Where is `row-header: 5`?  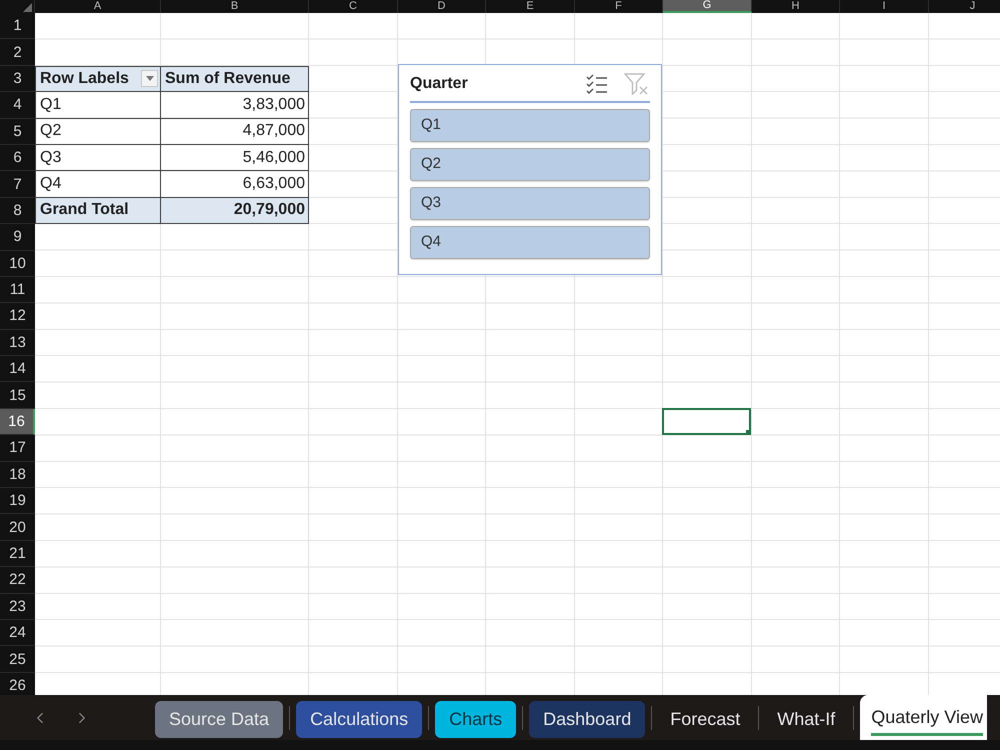
row-header: 5 is located at coordinates (17, 131).